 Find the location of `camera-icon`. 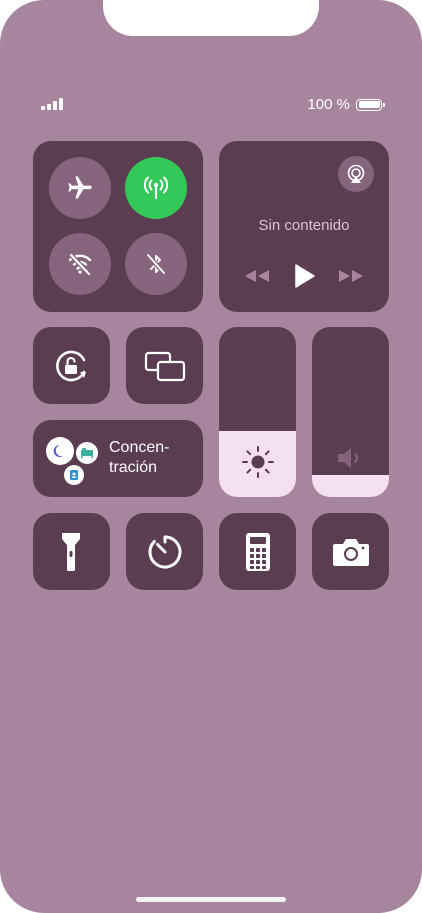

camera-icon is located at coordinates (351, 552).